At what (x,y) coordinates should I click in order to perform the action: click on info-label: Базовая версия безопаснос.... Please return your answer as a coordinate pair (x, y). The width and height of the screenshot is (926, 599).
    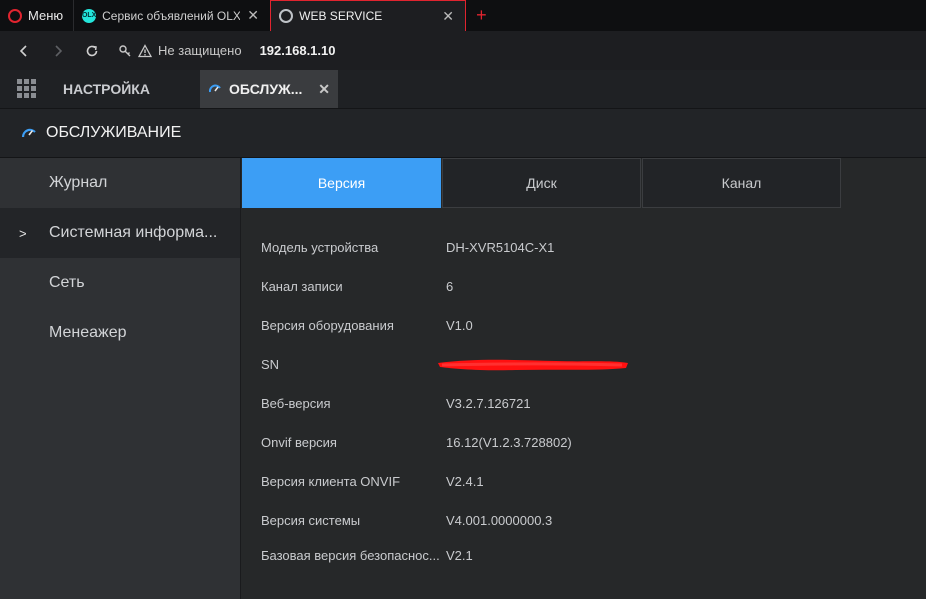
    Looking at the image, I should click on (350, 555).